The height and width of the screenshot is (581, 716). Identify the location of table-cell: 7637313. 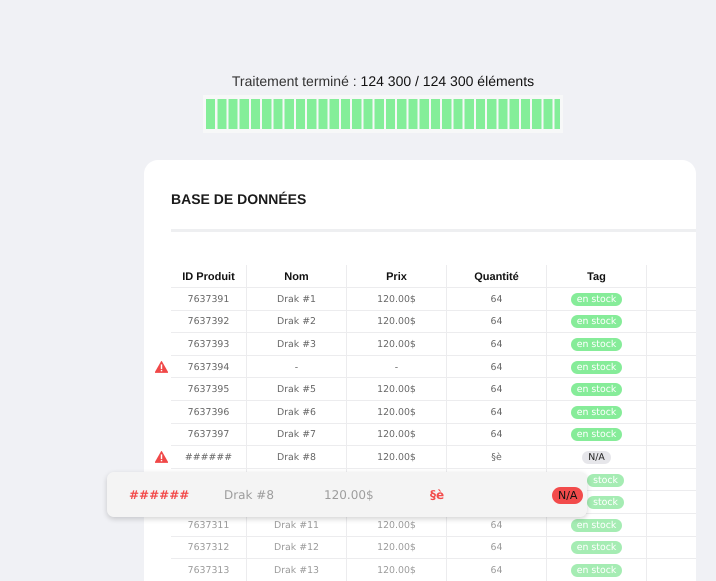
(209, 570).